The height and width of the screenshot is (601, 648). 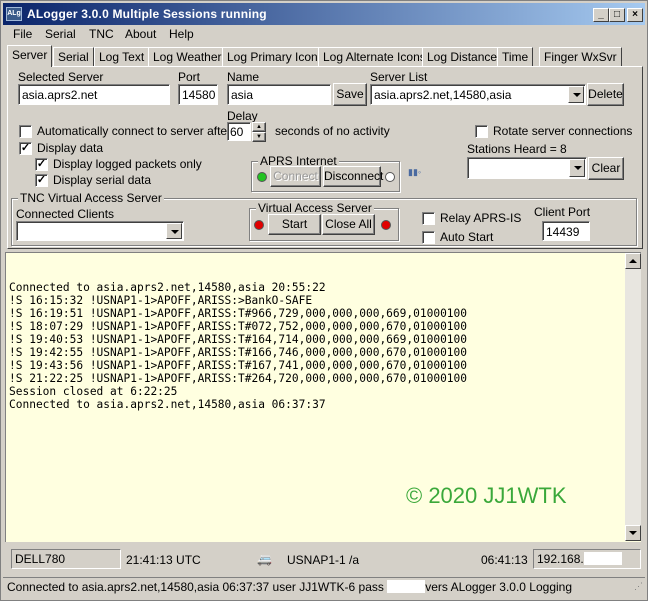 I want to click on tab-server: Server, so click(x=30, y=56).